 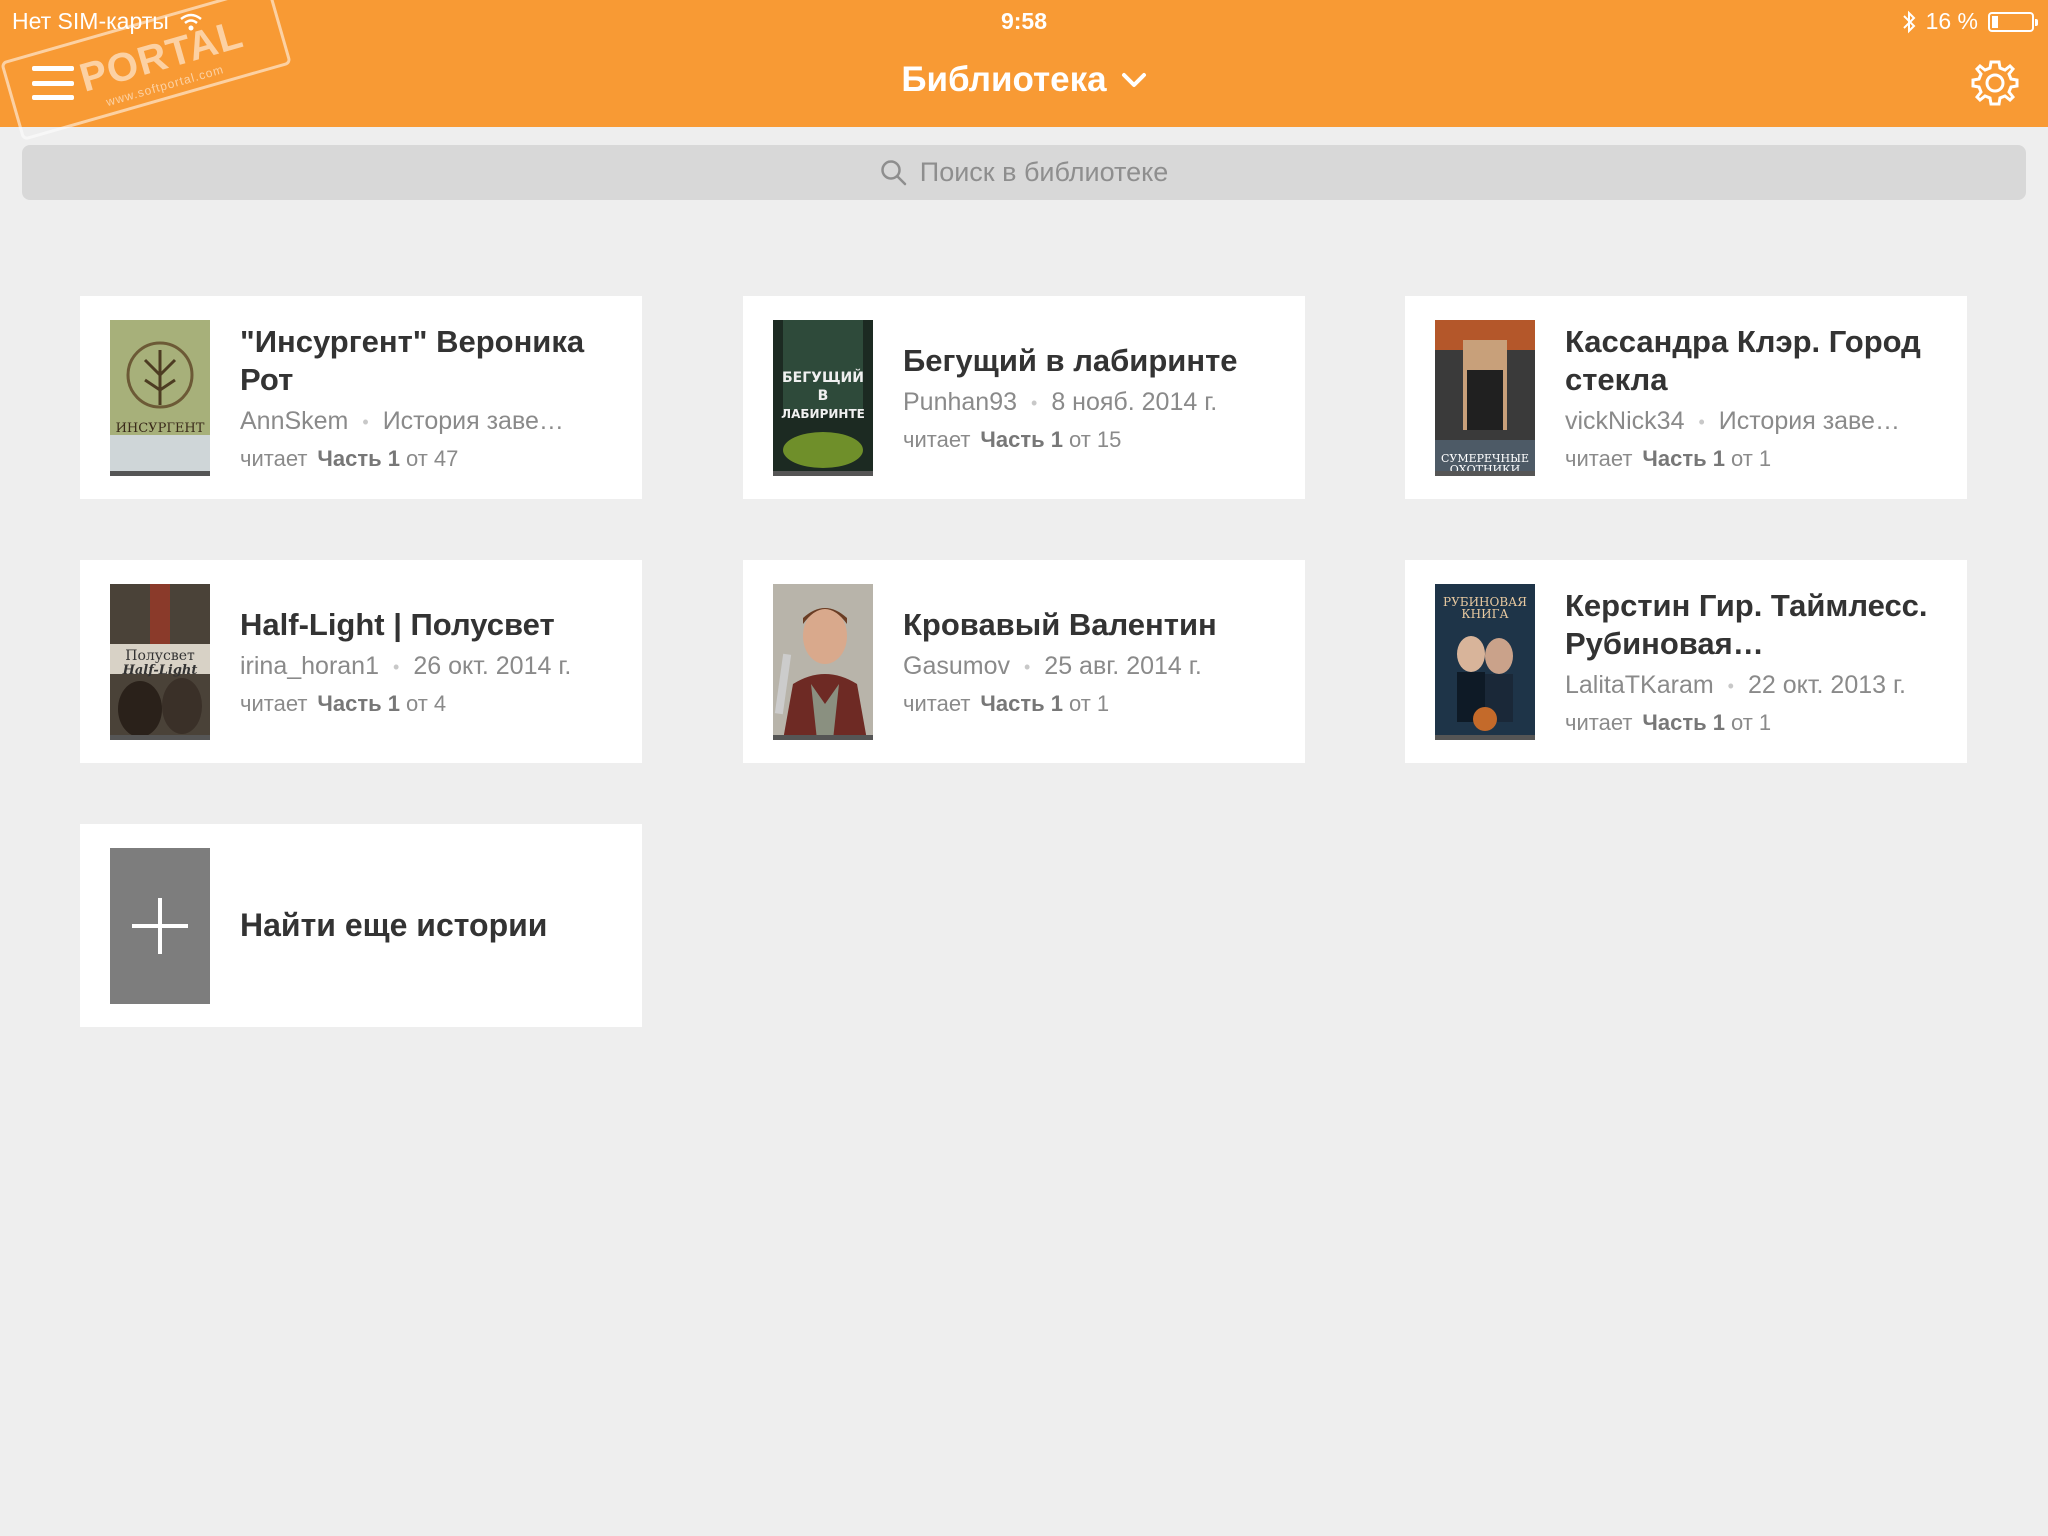 I want to click on library-dropdown: Библиотека, so click(x=1023, y=80).